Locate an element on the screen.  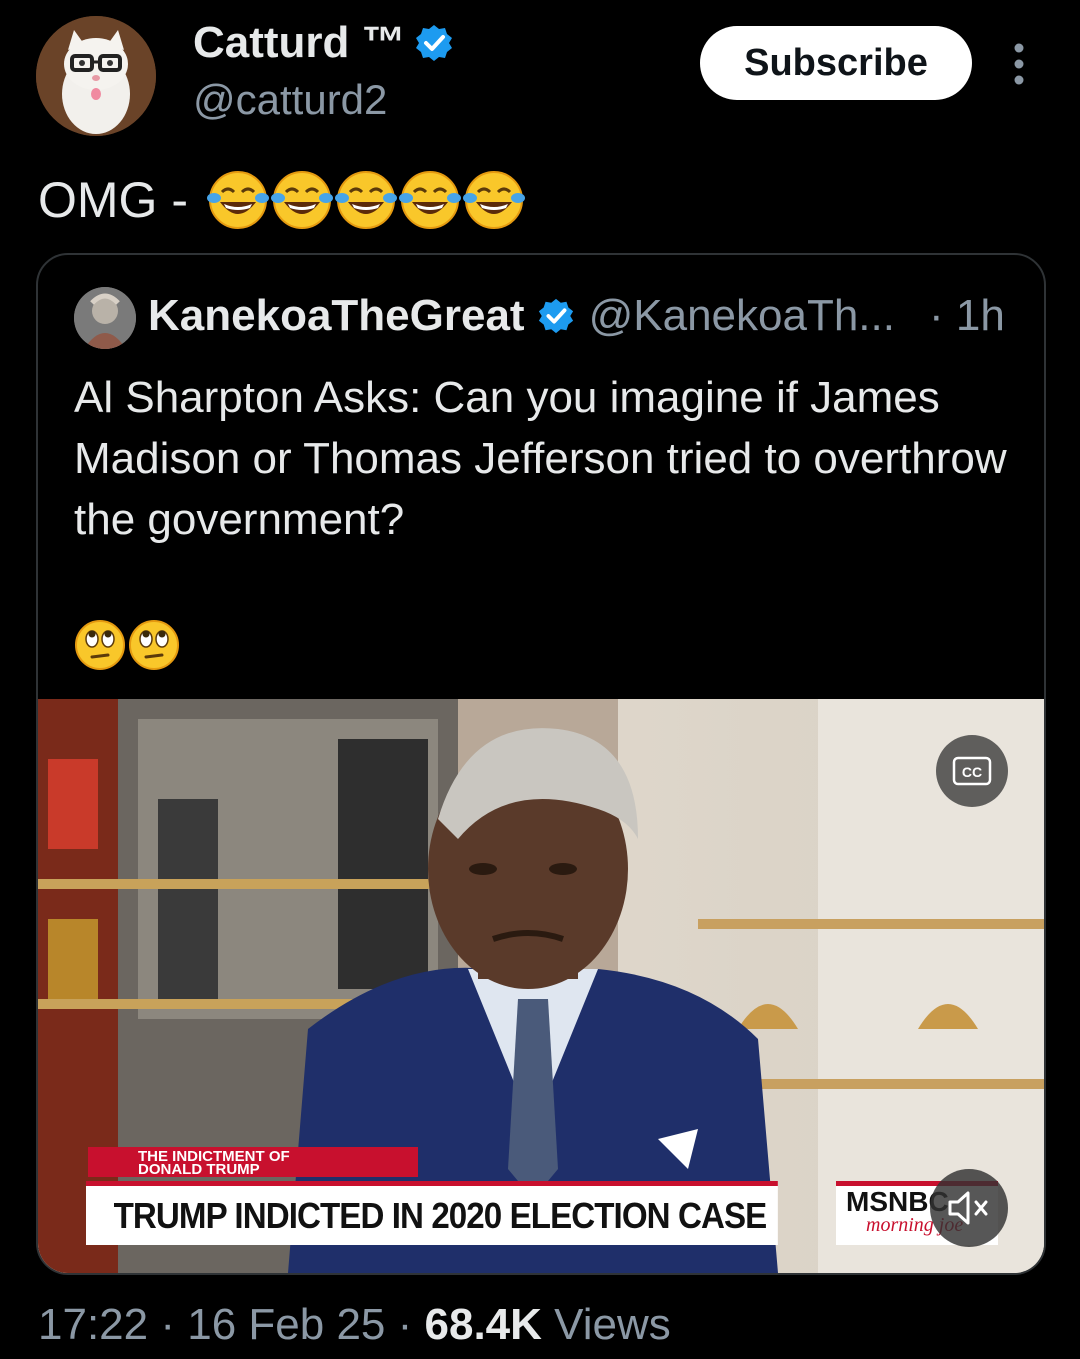
views-count: 68.4K is located at coordinates (483, 1324).